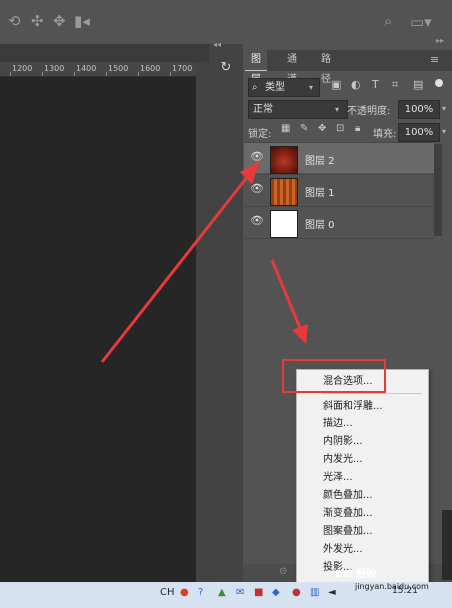  What do you see at coordinates (217, 44) in the screenshot?
I see `collapse-arrows-icon: ◂◂` at bounding box center [217, 44].